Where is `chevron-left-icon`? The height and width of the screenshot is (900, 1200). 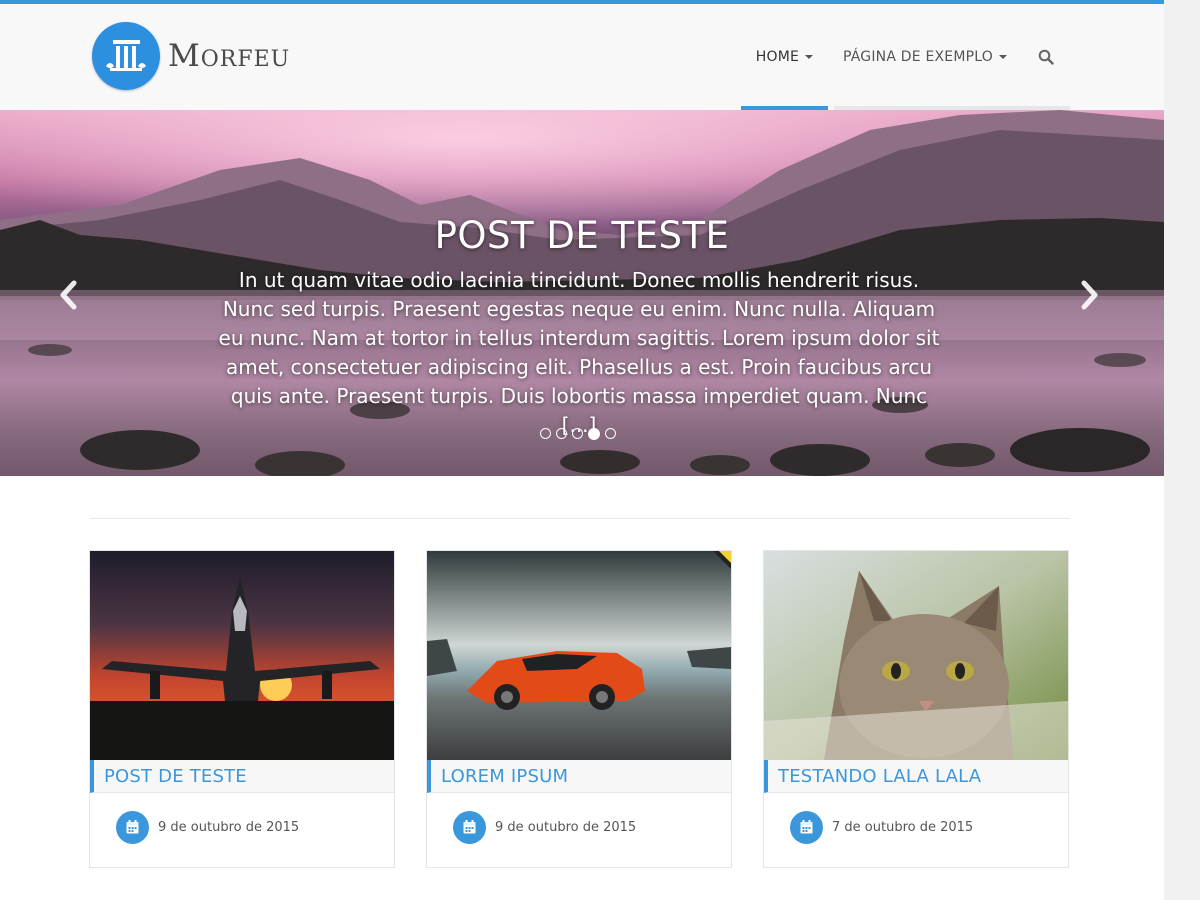
chevron-left-icon is located at coordinates (68, 295).